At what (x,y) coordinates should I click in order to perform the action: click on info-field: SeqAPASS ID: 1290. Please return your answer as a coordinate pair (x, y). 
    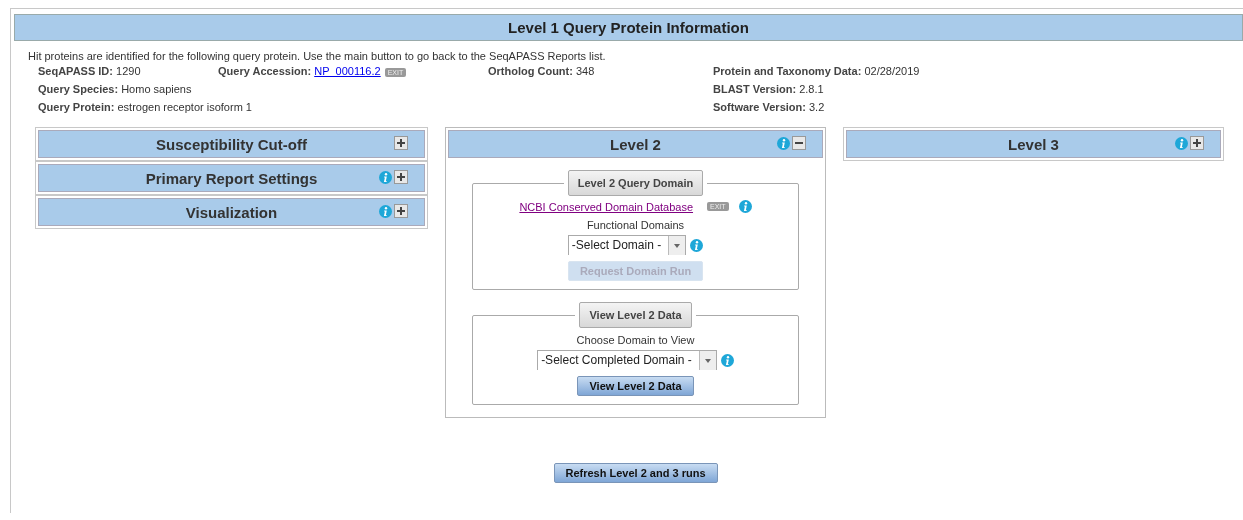
    Looking at the image, I should click on (89, 71).